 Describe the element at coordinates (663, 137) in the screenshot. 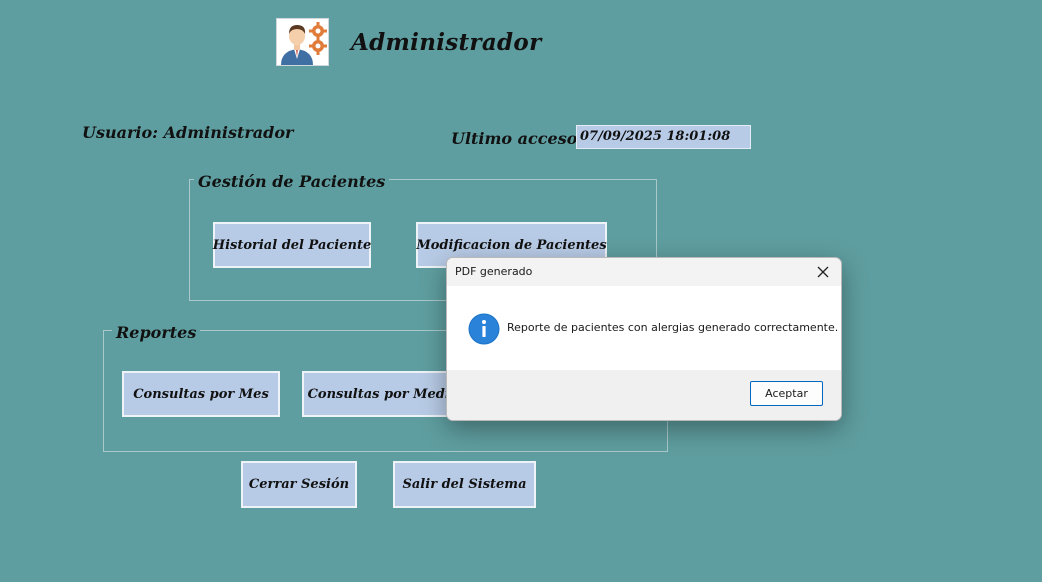

I see `last-access-field: 07/09/2025 18:01:08` at that location.